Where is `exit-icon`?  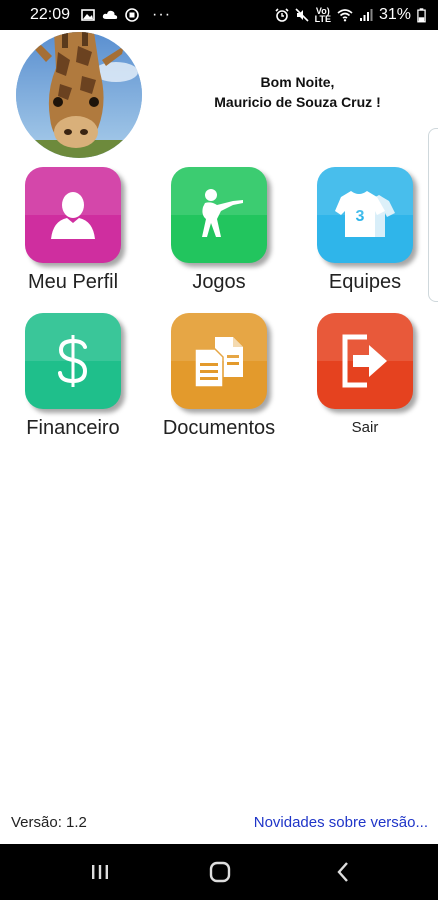 exit-icon is located at coordinates (364, 361).